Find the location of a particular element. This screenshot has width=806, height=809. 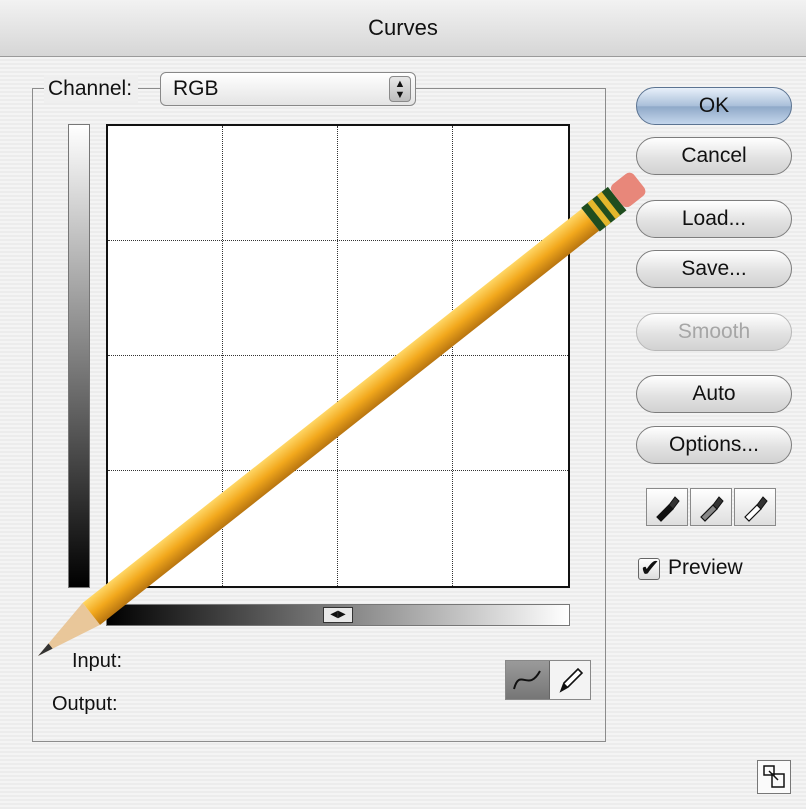

ok-button: OK is located at coordinates (714, 106).